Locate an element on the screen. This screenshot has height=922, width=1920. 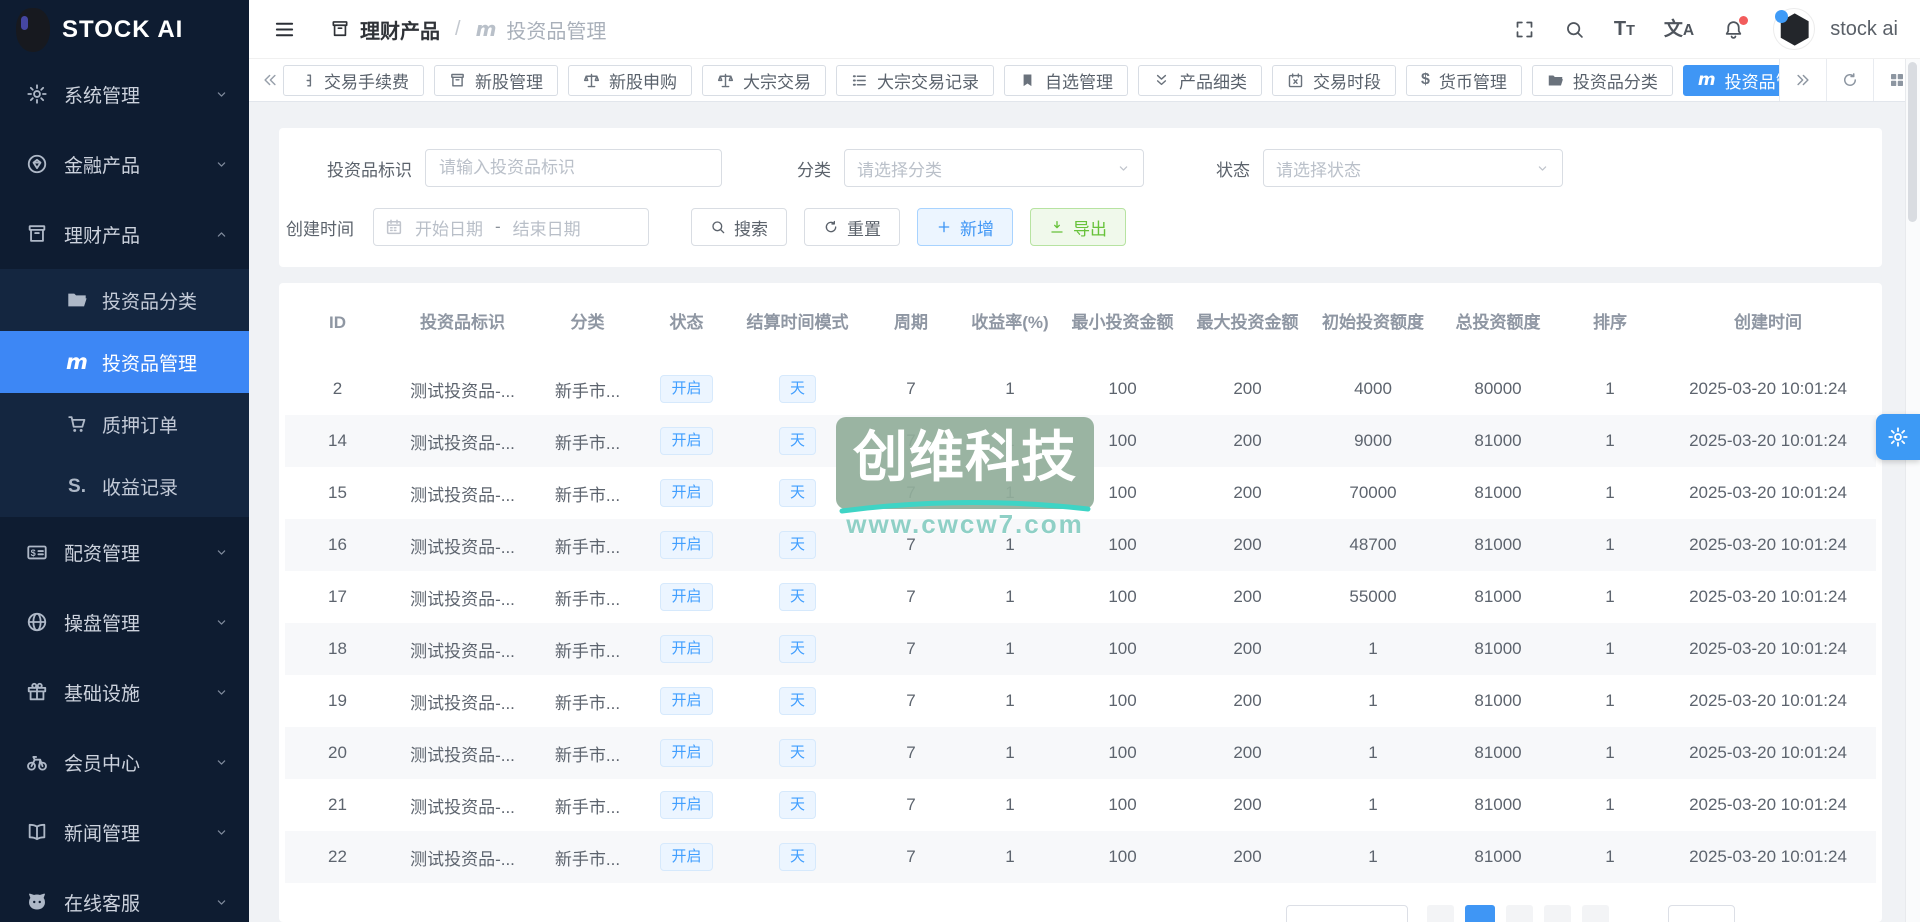
sidebar-item-investment-mgmt: m 投资品管理 is located at coordinates (124, 362).